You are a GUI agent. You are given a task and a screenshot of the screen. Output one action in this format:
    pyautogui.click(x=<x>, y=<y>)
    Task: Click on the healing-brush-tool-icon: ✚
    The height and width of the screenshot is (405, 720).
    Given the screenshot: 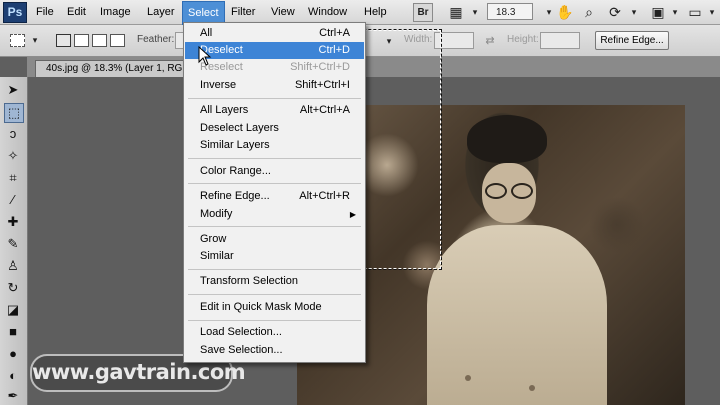 What is the action you would take?
    pyautogui.click(x=13, y=222)
    